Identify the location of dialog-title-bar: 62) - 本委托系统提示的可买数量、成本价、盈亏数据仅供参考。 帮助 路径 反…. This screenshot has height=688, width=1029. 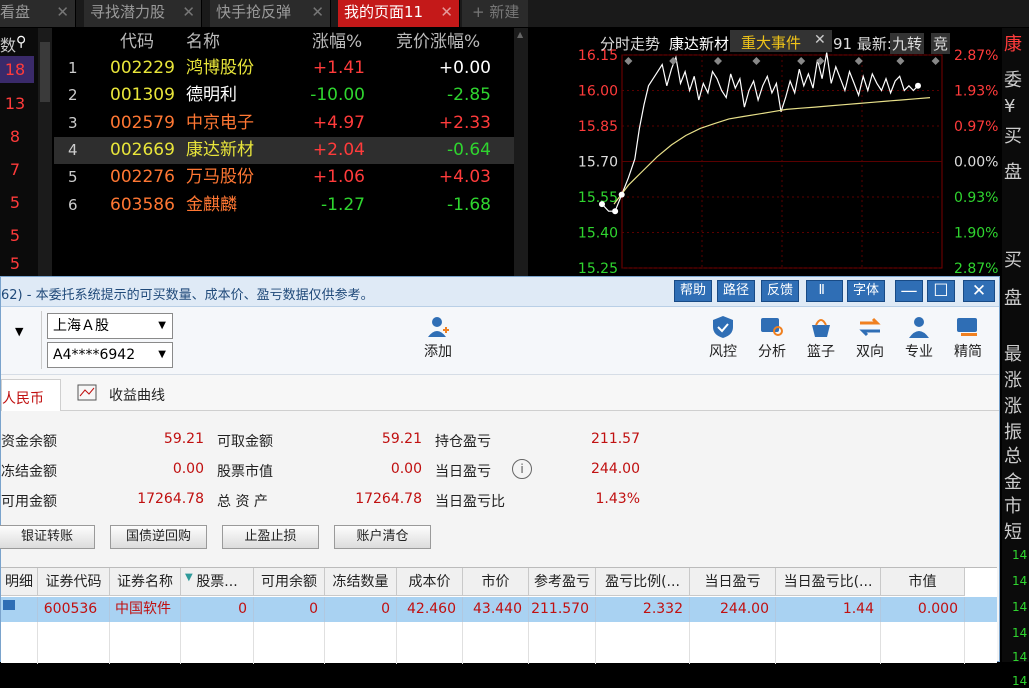
(500, 292).